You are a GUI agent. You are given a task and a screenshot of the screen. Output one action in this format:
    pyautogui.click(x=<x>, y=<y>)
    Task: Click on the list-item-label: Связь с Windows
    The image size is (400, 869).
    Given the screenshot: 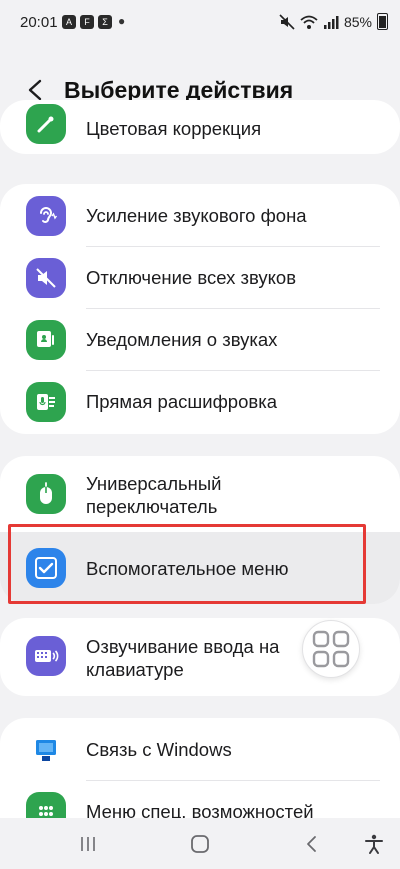 What is the action you would take?
    pyautogui.click(x=159, y=749)
    